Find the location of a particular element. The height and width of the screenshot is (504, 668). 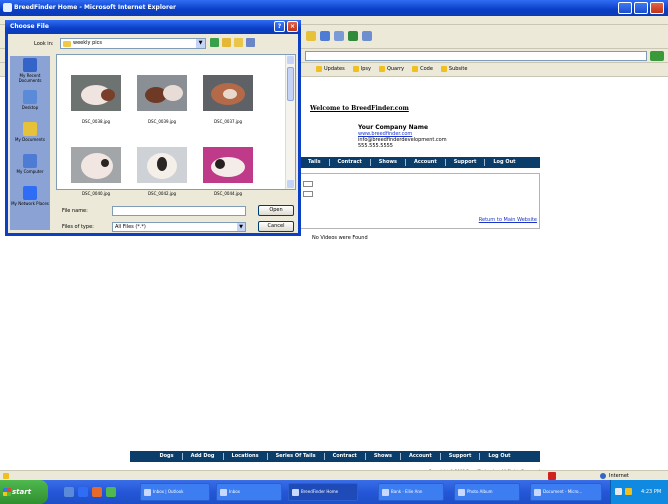

nav-dogs: Dogs is located at coordinates (167, 456).